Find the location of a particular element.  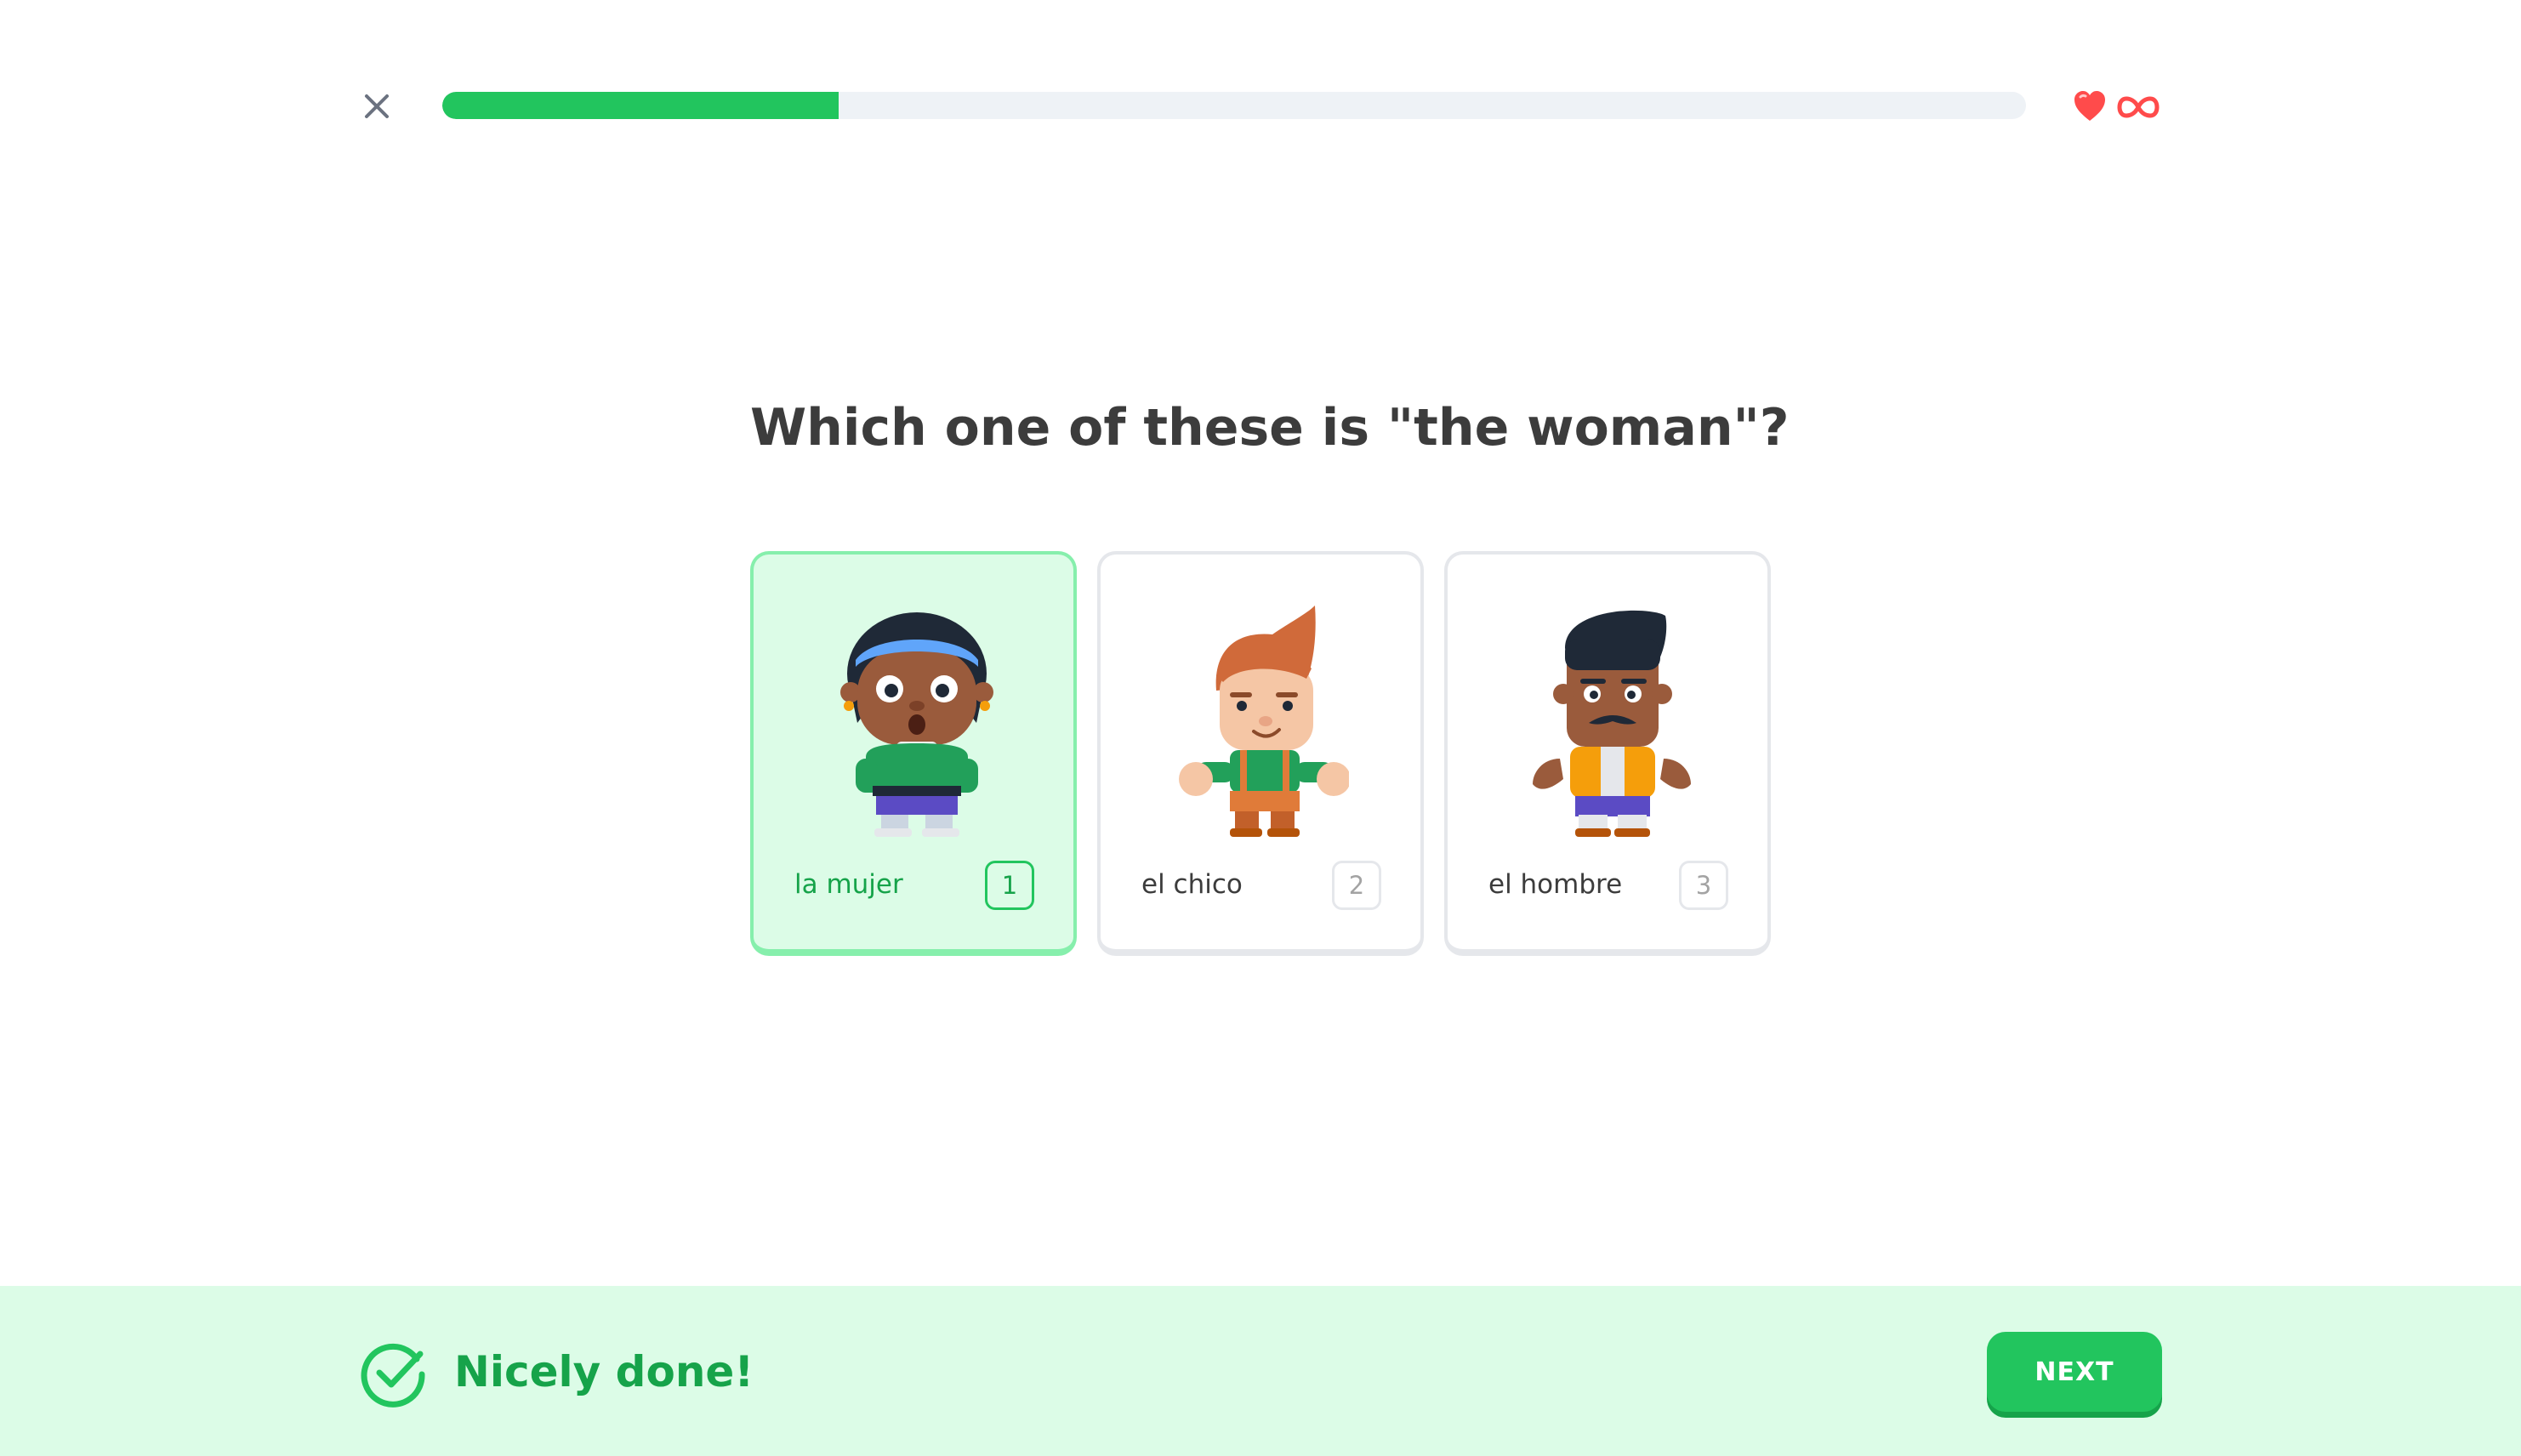

option-label: el hombre is located at coordinates (1555, 884).